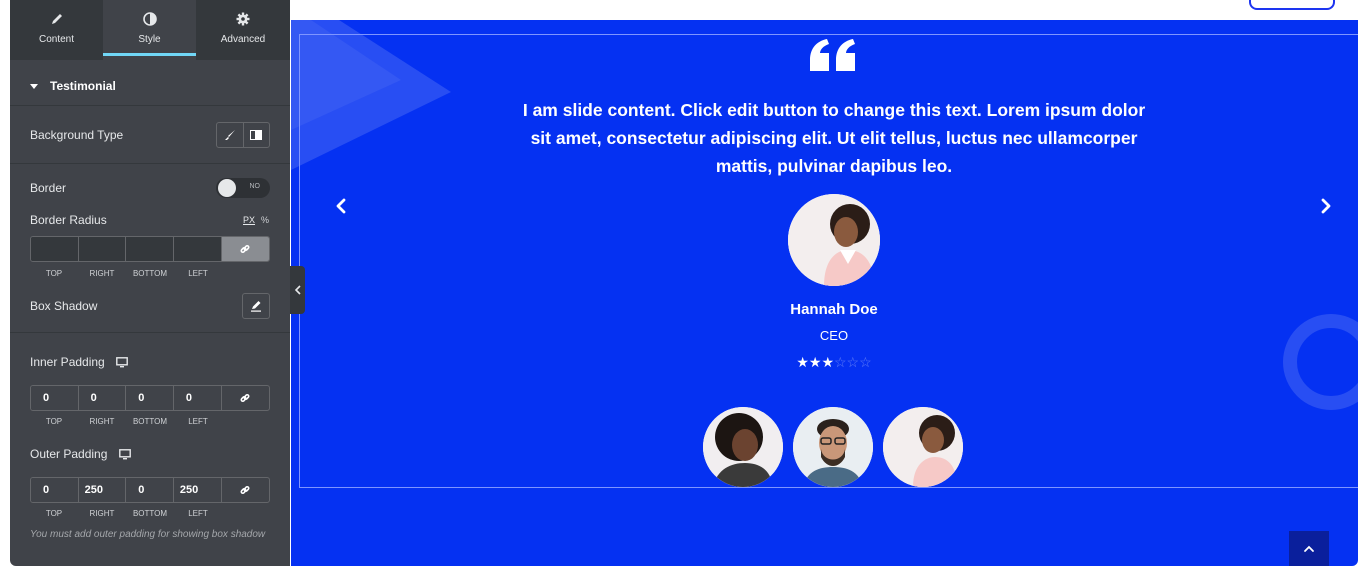 The image size is (1368, 576). Describe the element at coordinates (69, 454) in the screenshot. I see `outer-padding-text: Outer Padding` at that location.